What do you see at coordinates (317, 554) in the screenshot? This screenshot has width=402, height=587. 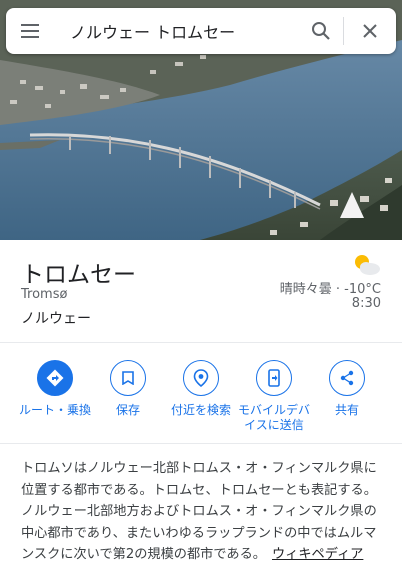 I see `wikipedia-link: ウィキペディア` at bounding box center [317, 554].